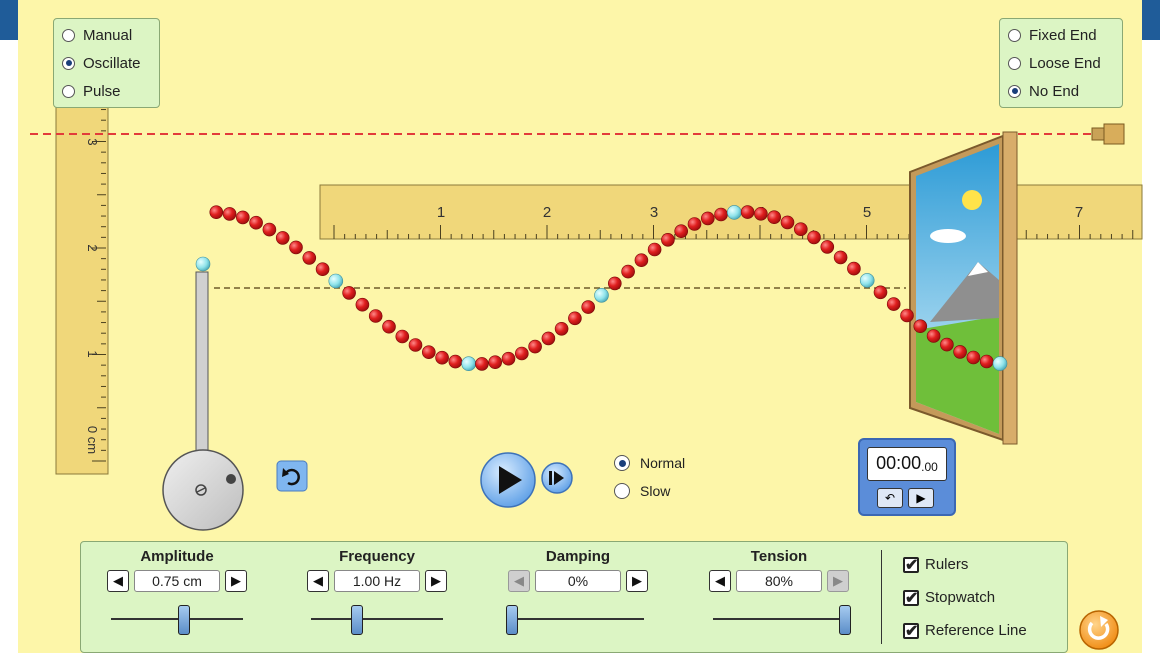 The height and width of the screenshot is (653, 1160). Describe the element at coordinates (519, 581) in the screenshot. I see `damping-decrease-button: ◀` at that location.